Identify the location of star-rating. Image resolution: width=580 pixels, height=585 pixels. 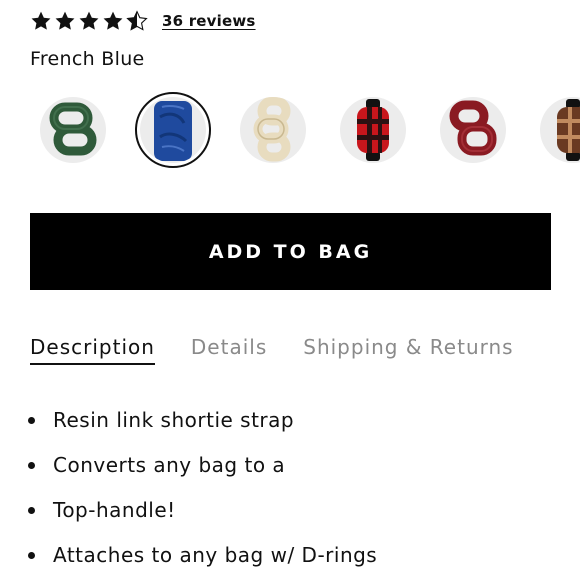
(90, 21).